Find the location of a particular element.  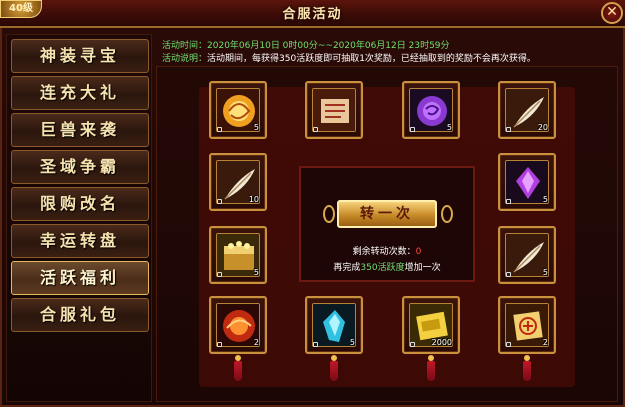

title-bar: 40级 合服活动 ✕ is located at coordinates (312, 14).